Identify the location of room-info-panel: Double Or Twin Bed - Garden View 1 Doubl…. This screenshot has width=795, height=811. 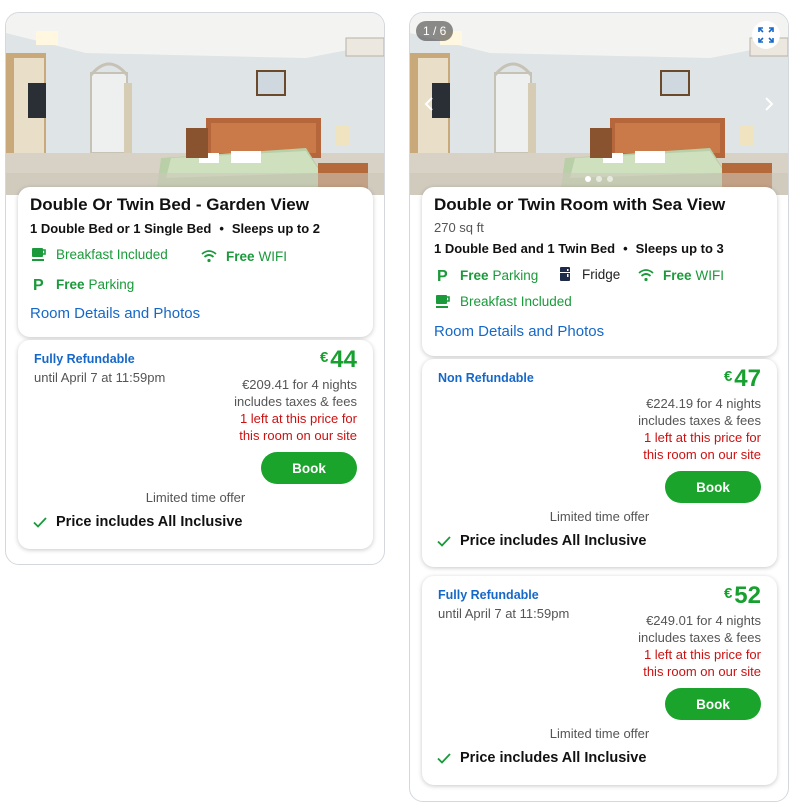
(195, 262).